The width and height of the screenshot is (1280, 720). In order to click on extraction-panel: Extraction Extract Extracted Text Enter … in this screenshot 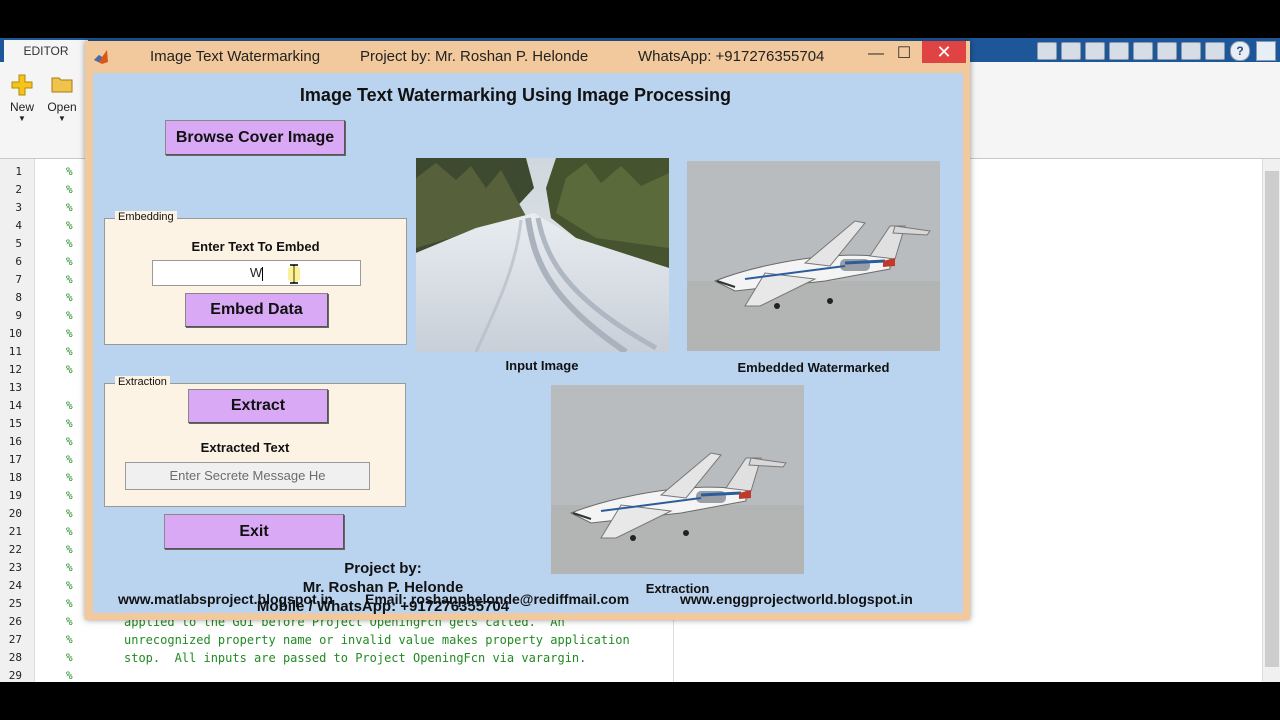, I will do `click(255, 441)`.